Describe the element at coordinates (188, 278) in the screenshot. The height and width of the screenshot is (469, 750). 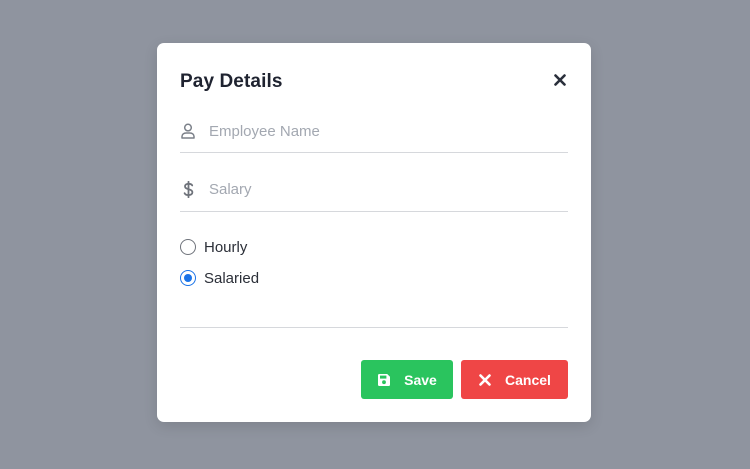
I see `radio-salaried-circle` at that location.